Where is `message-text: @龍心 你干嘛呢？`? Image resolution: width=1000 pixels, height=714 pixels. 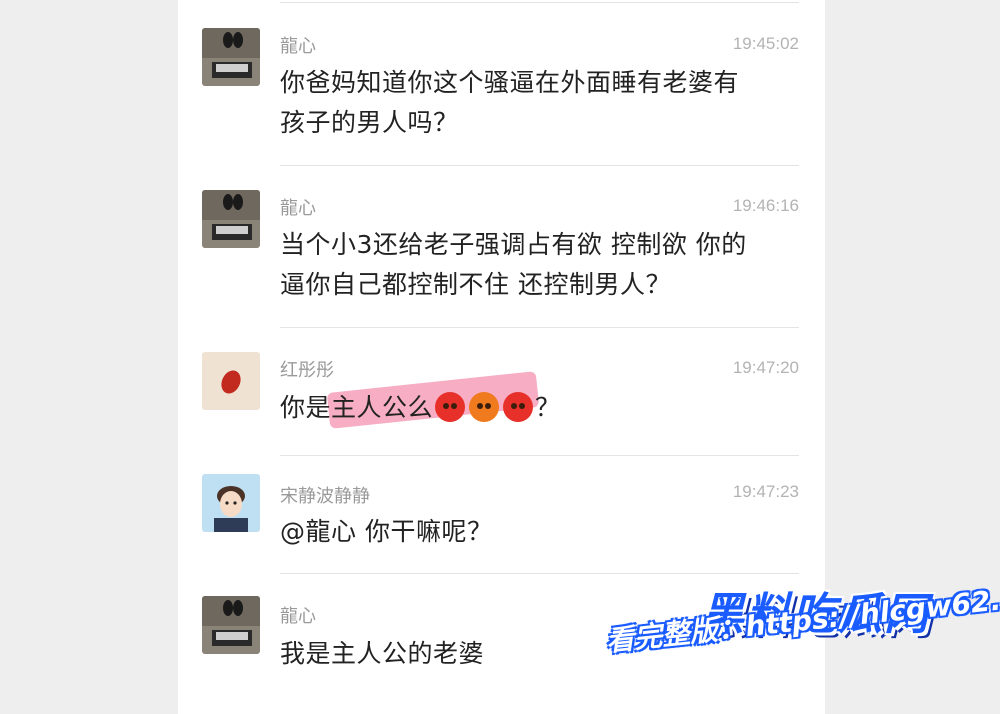
message-text: @龍心 你干嘛呢？ is located at coordinates (386, 531).